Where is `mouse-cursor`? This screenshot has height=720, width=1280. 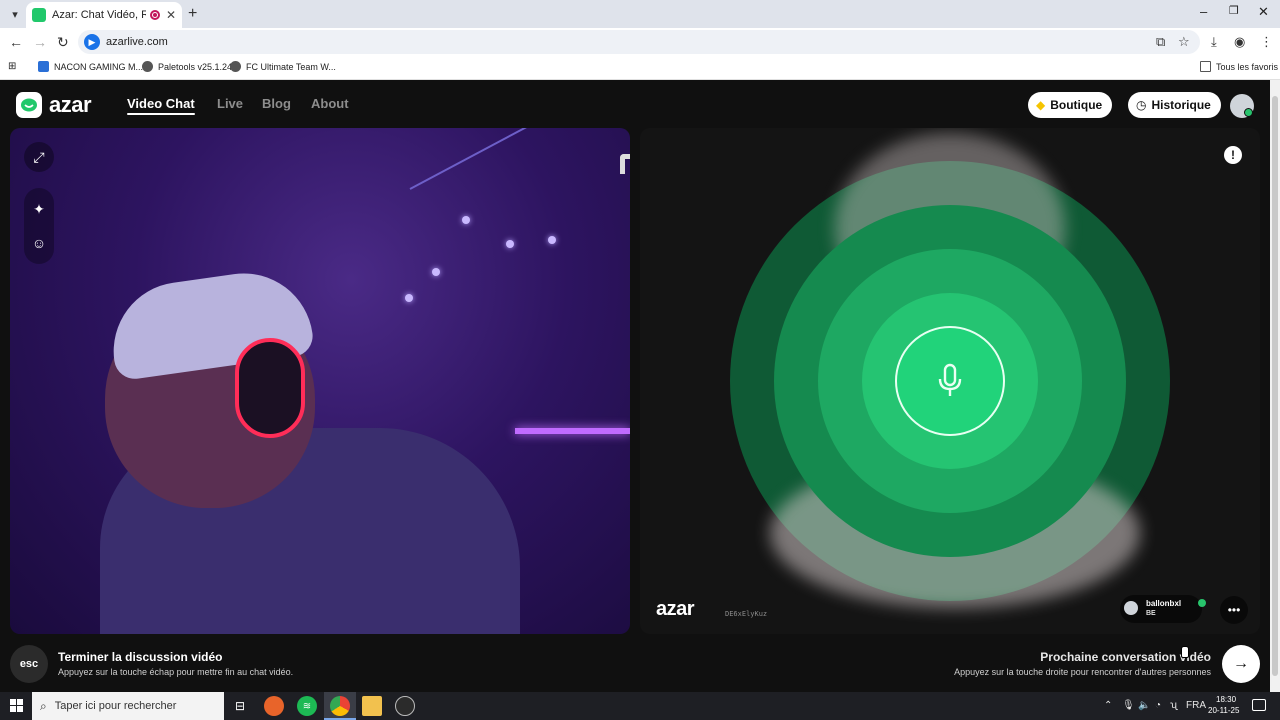 mouse-cursor is located at coordinates (1185, 652).